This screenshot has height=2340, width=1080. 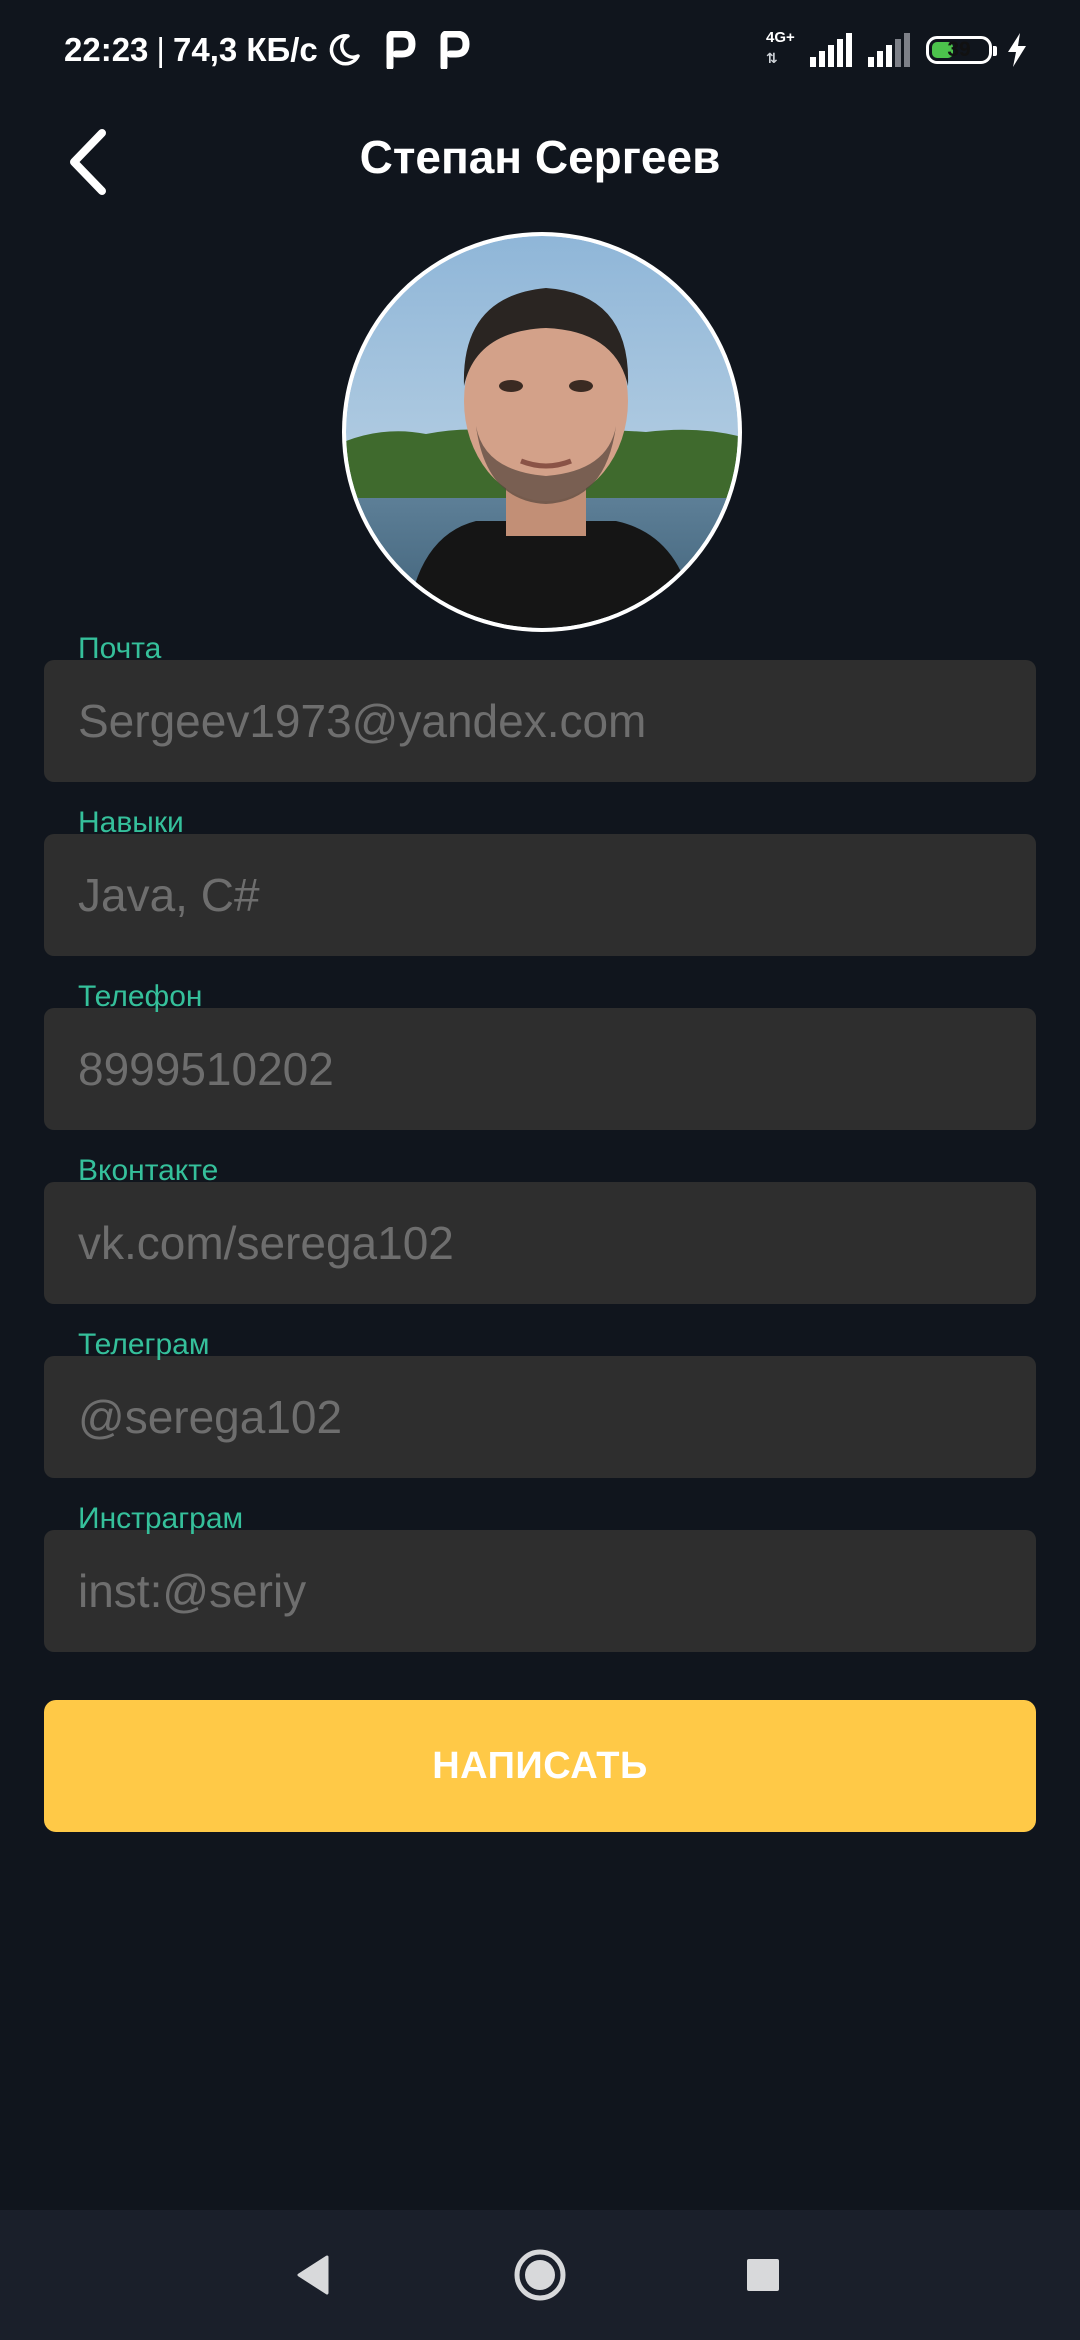 What do you see at coordinates (540, 1766) in the screenshot?
I see `write-button: НАПИСАТЬ` at bounding box center [540, 1766].